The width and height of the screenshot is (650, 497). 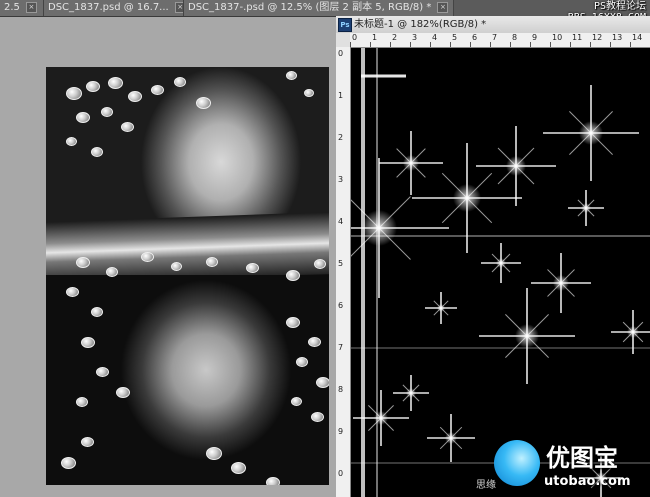 What do you see at coordinates (343, 272) in the screenshot?
I see `ruler-vertical: 0 1 2 3 4 5 6 7 8 9 0` at bounding box center [343, 272].